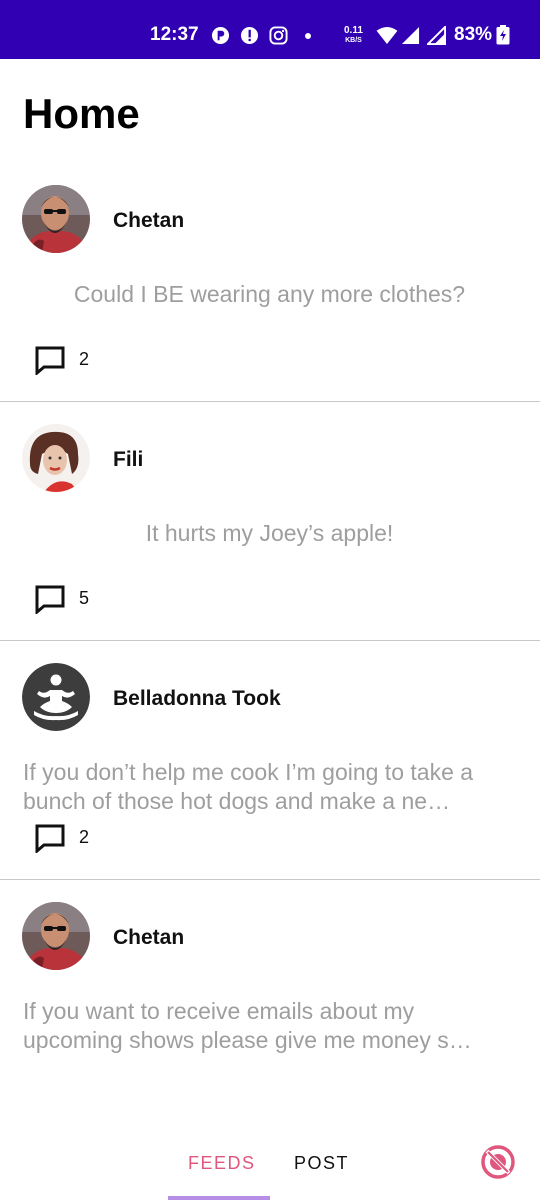 Image resolution: width=540 pixels, height=1200 pixels. Describe the element at coordinates (269, 294) in the screenshot. I see `post-text: Could I BE wearing any more clothes?` at that location.